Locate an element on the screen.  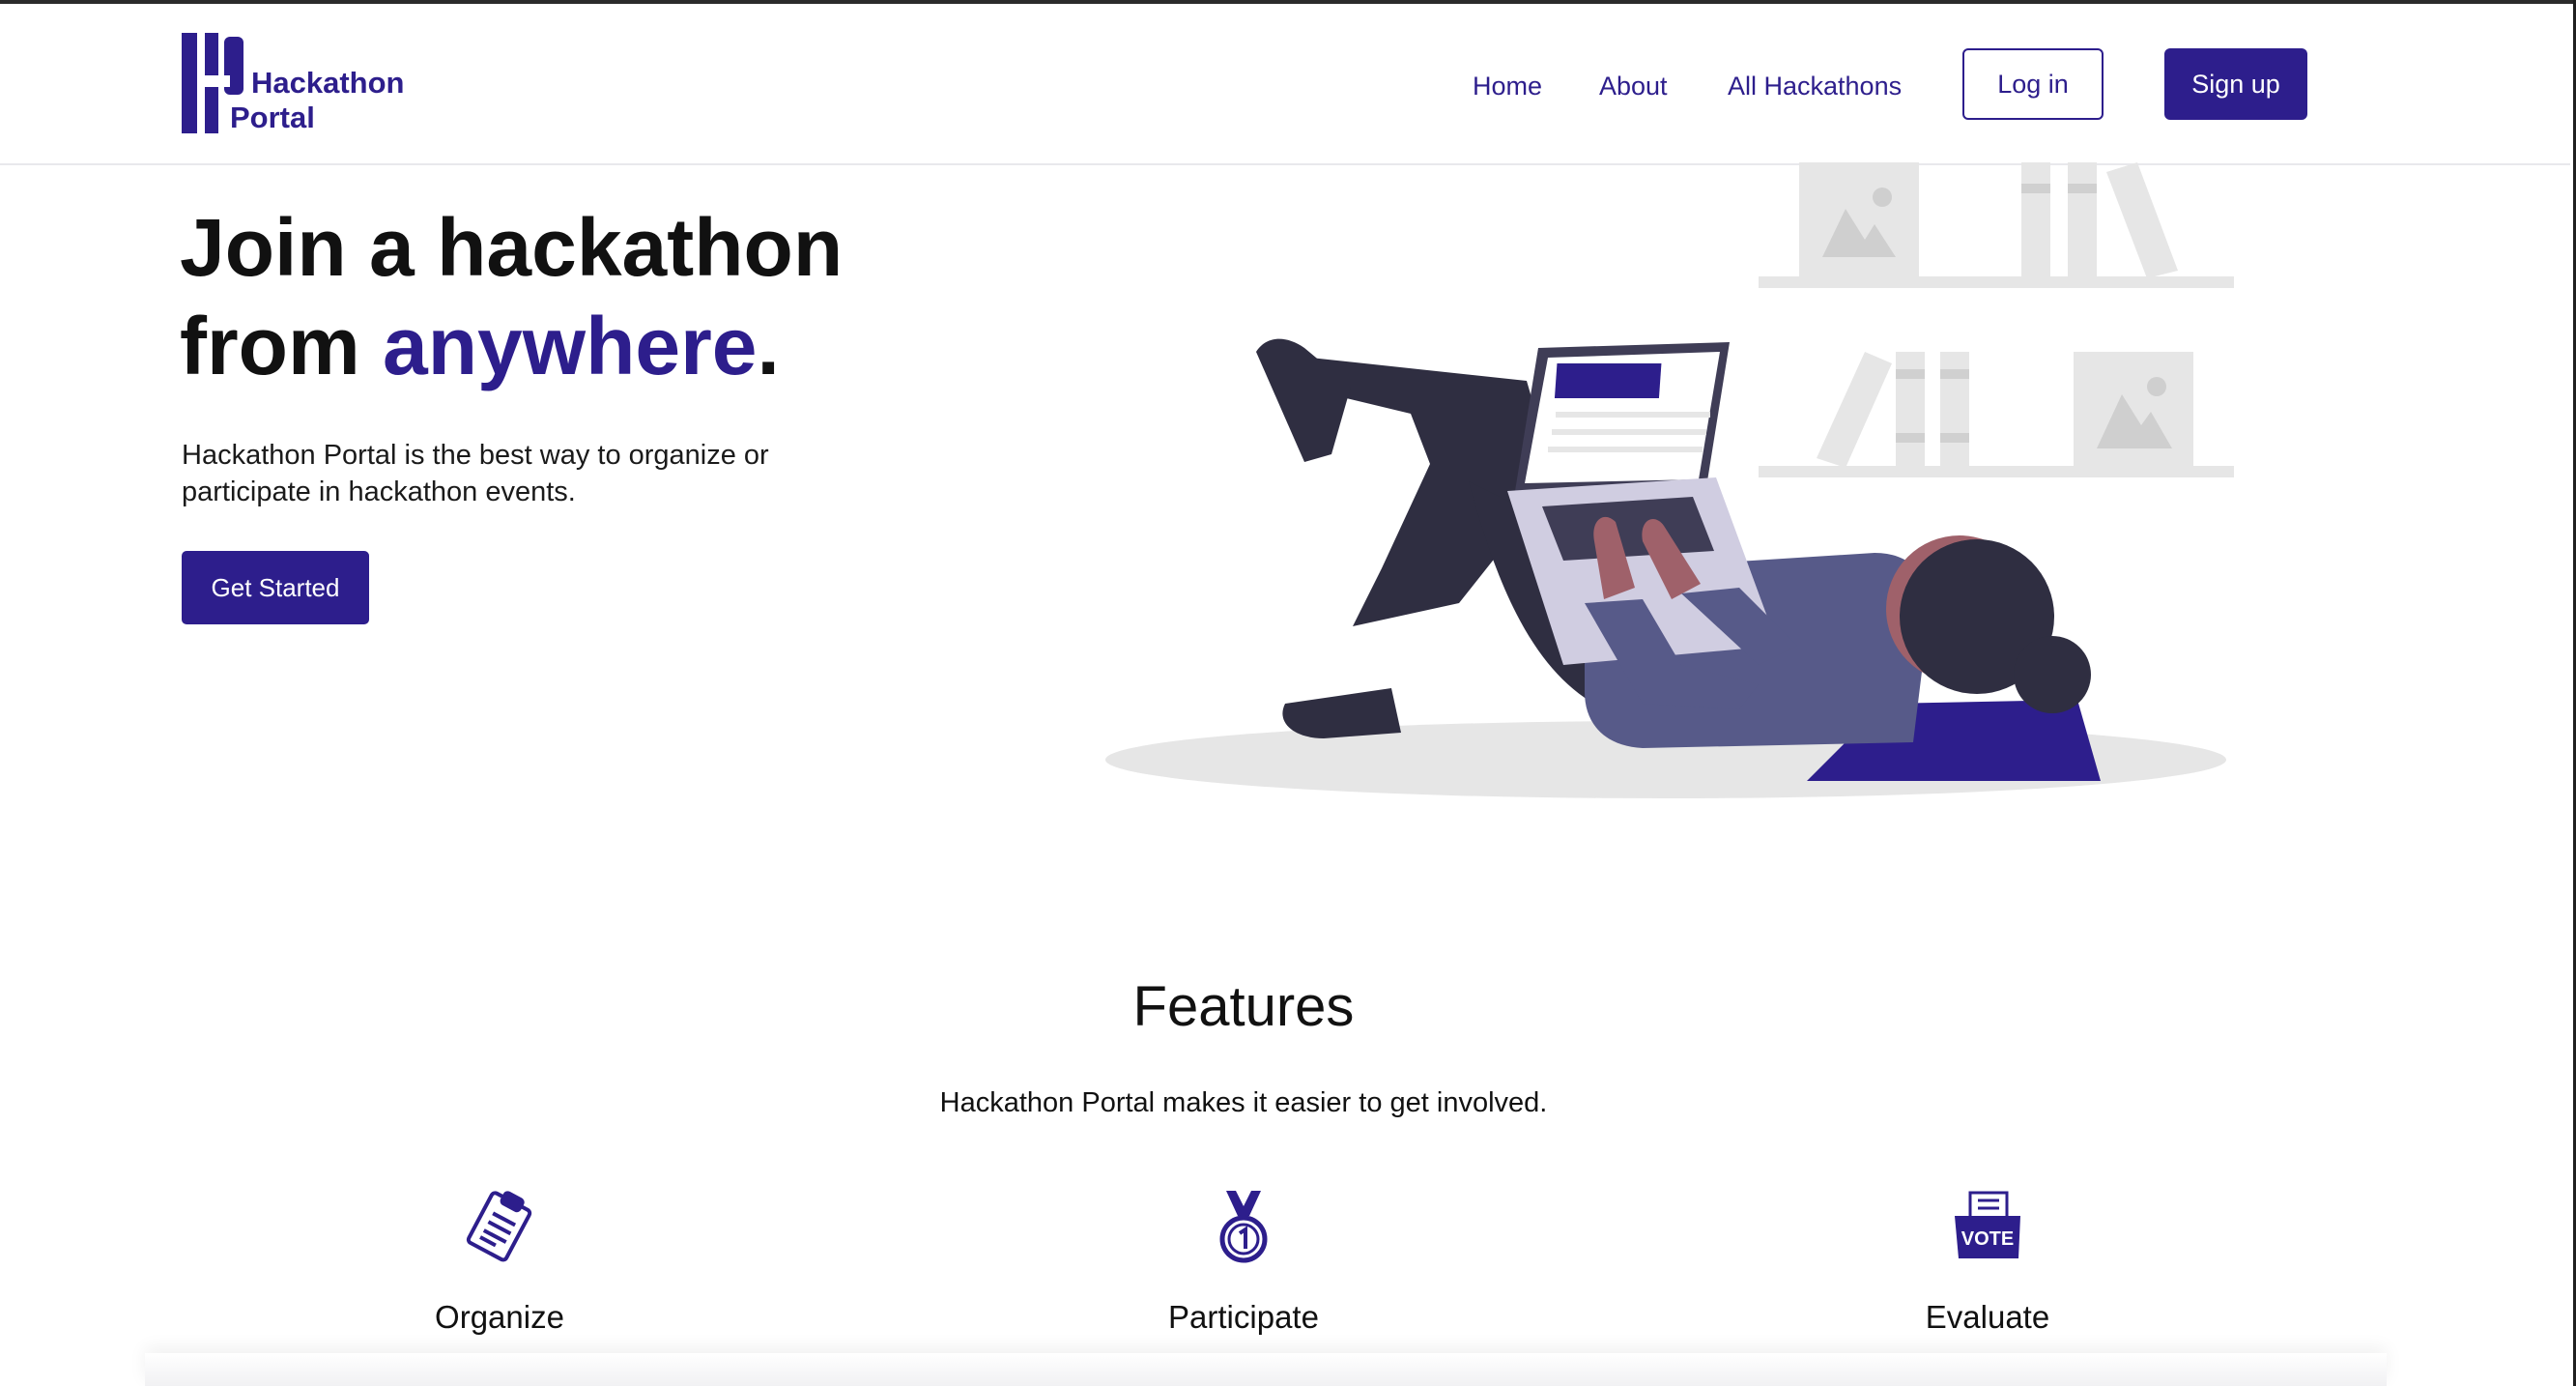
hero-title-period: . is located at coordinates (769, 346).